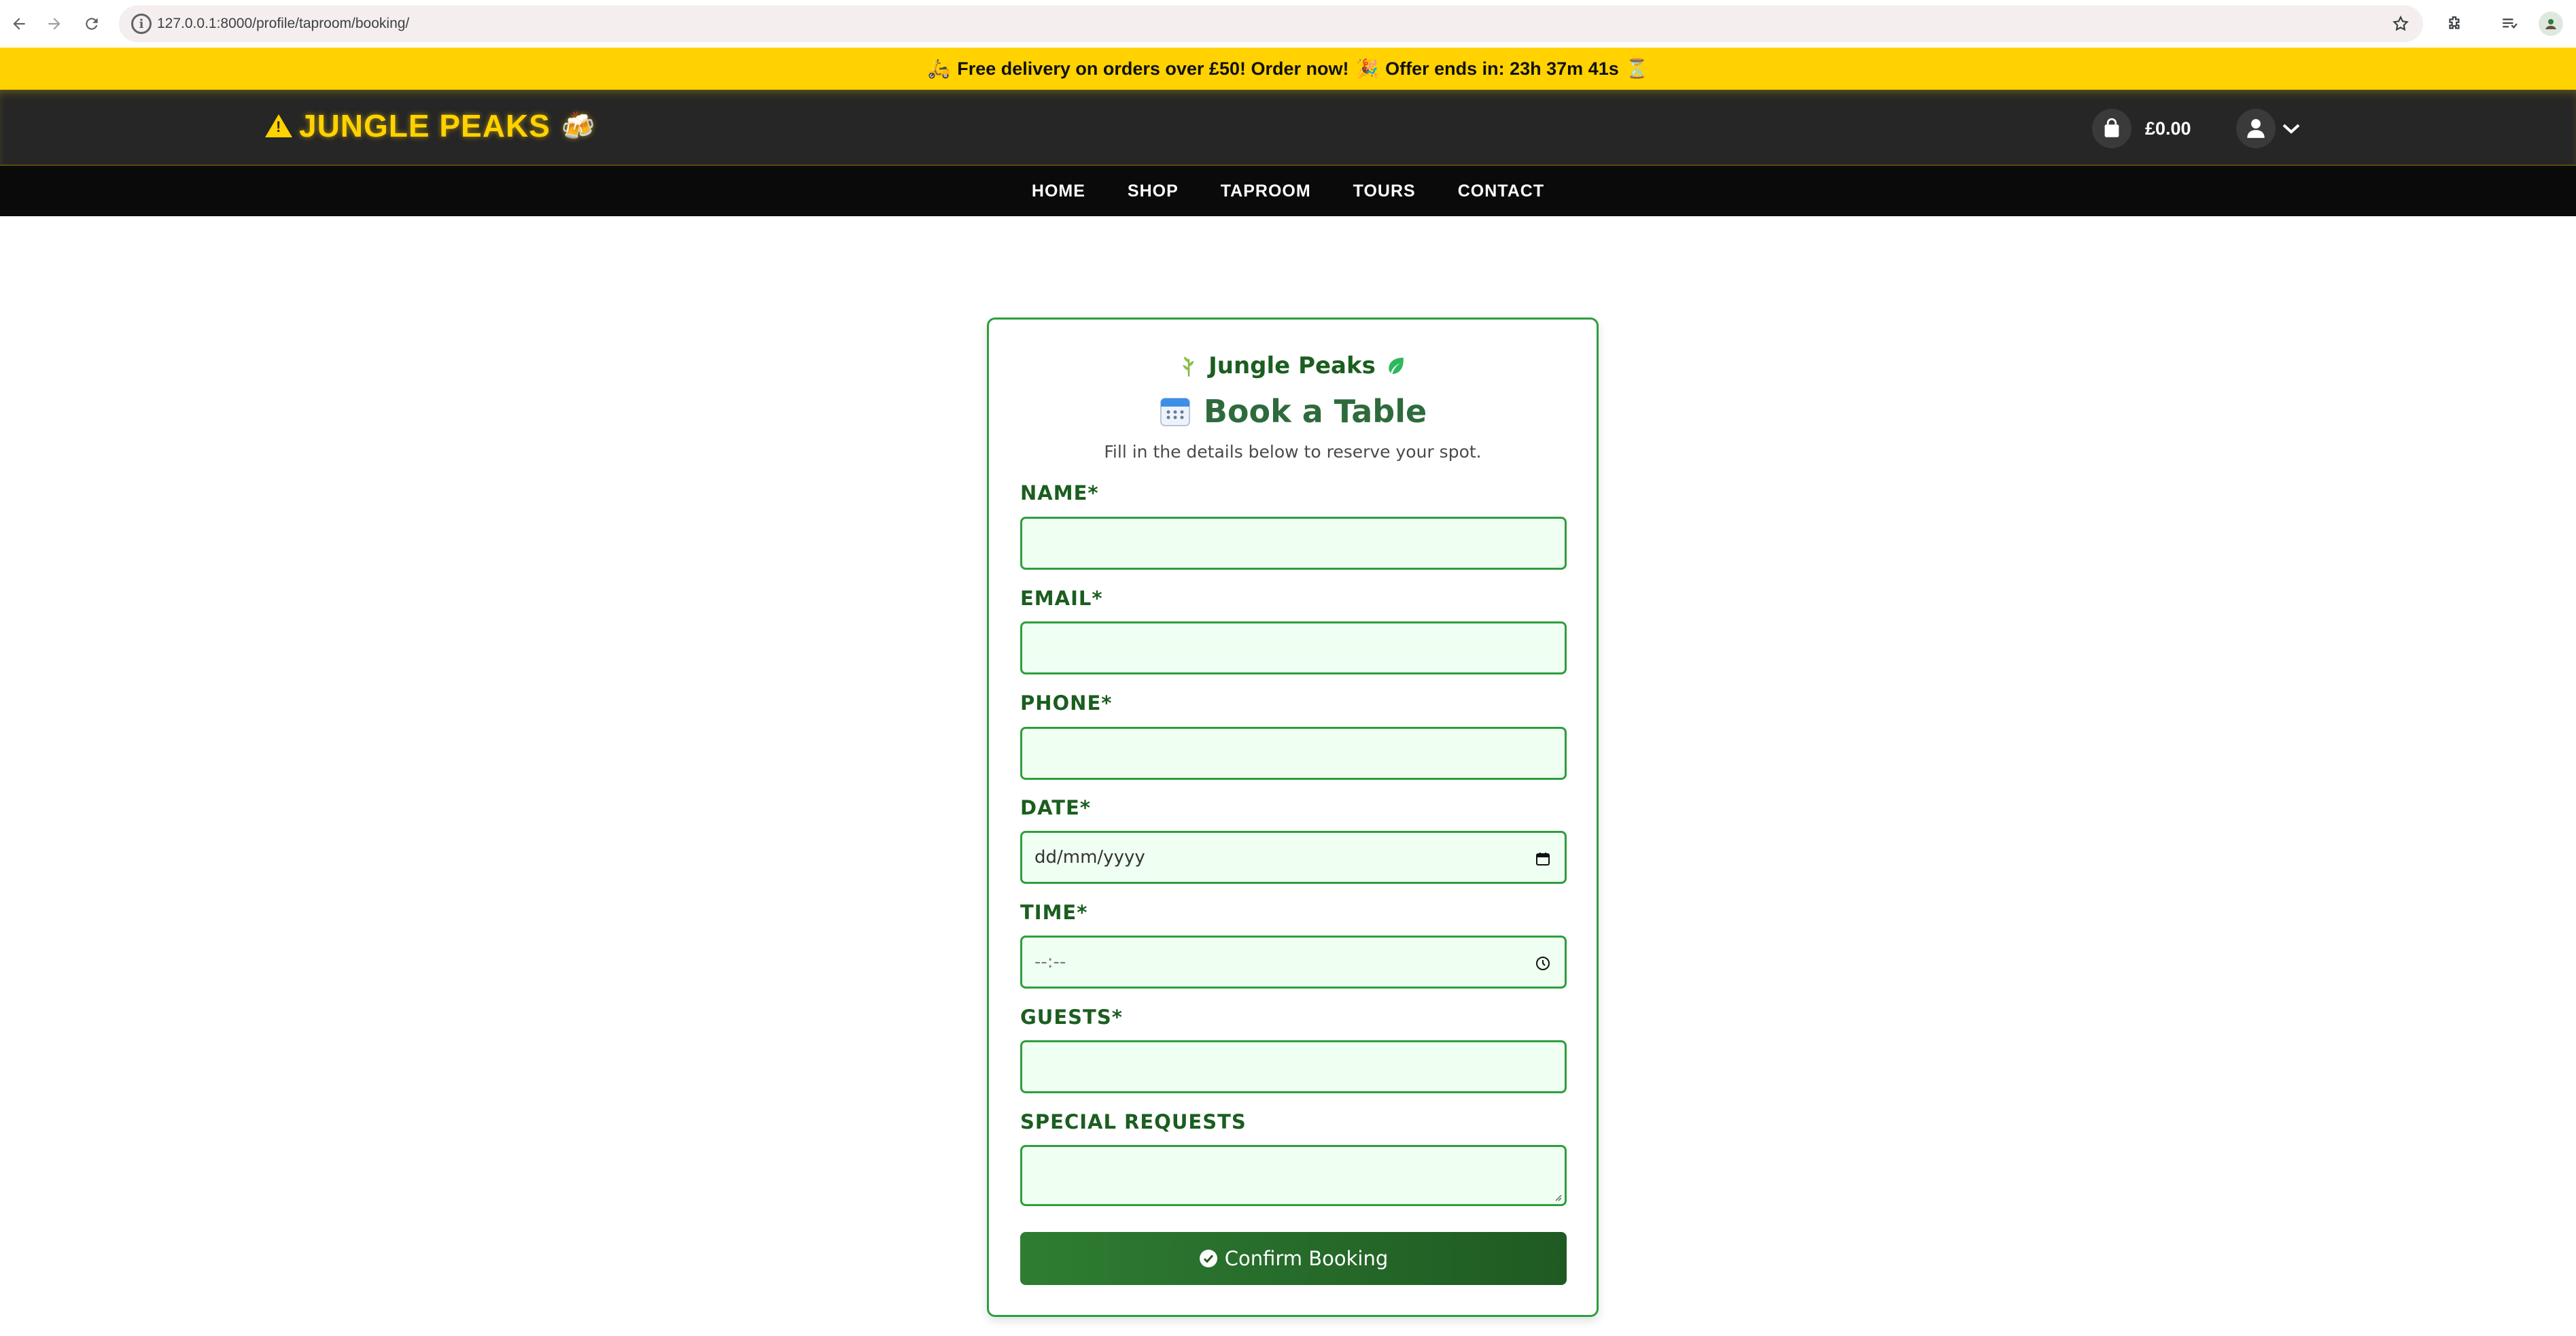 The image size is (2576, 1336). What do you see at coordinates (1367, 68) in the screenshot?
I see `party-popper-icon: 🎉` at bounding box center [1367, 68].